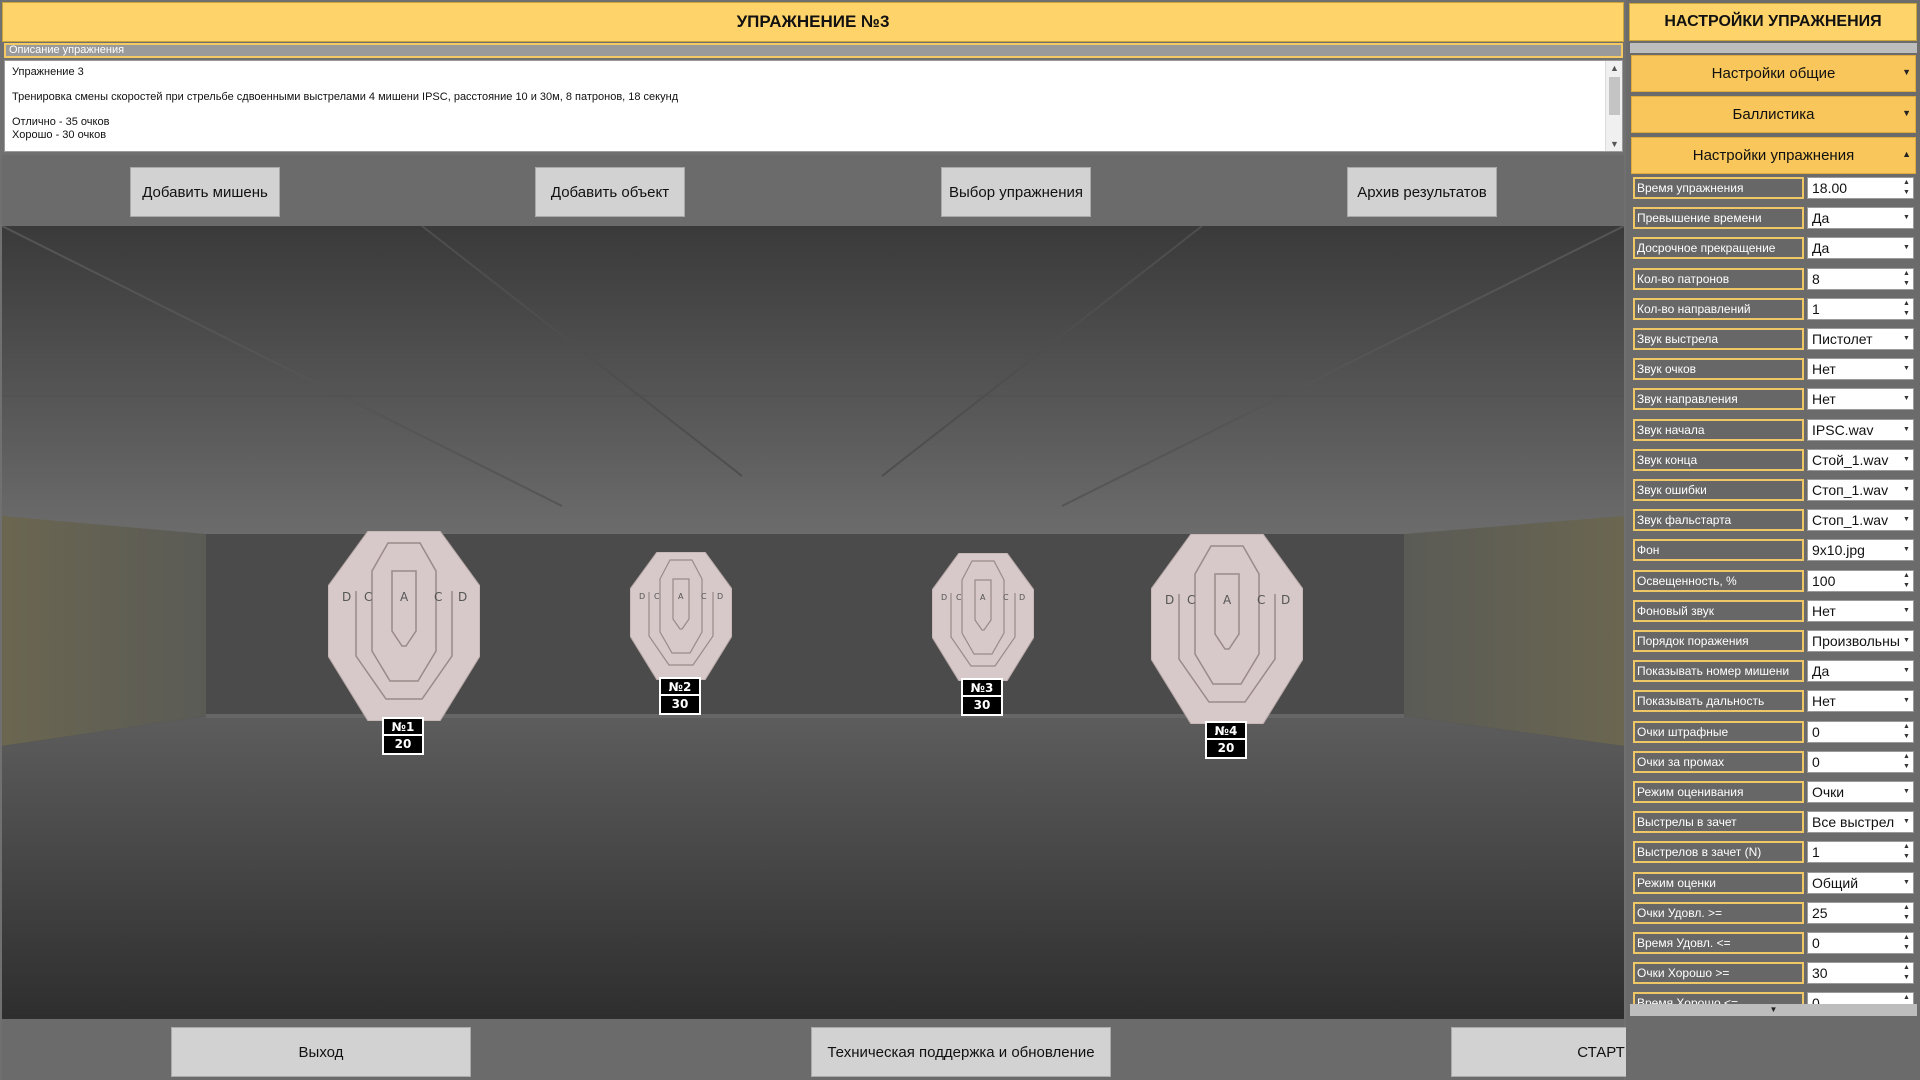  Describe the element at coordinates (1422, 192) in the screenshot. I see `results-archive-button: Архив результатов` at that location.